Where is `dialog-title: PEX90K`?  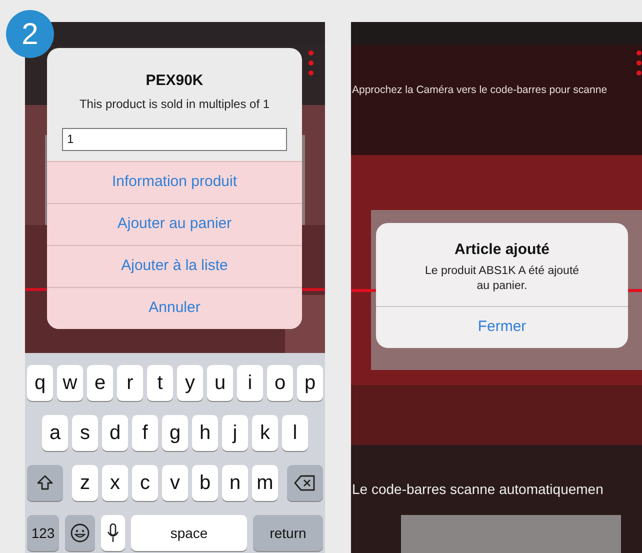 dialog-title: PEX90K is located at coordinates (175, 81).